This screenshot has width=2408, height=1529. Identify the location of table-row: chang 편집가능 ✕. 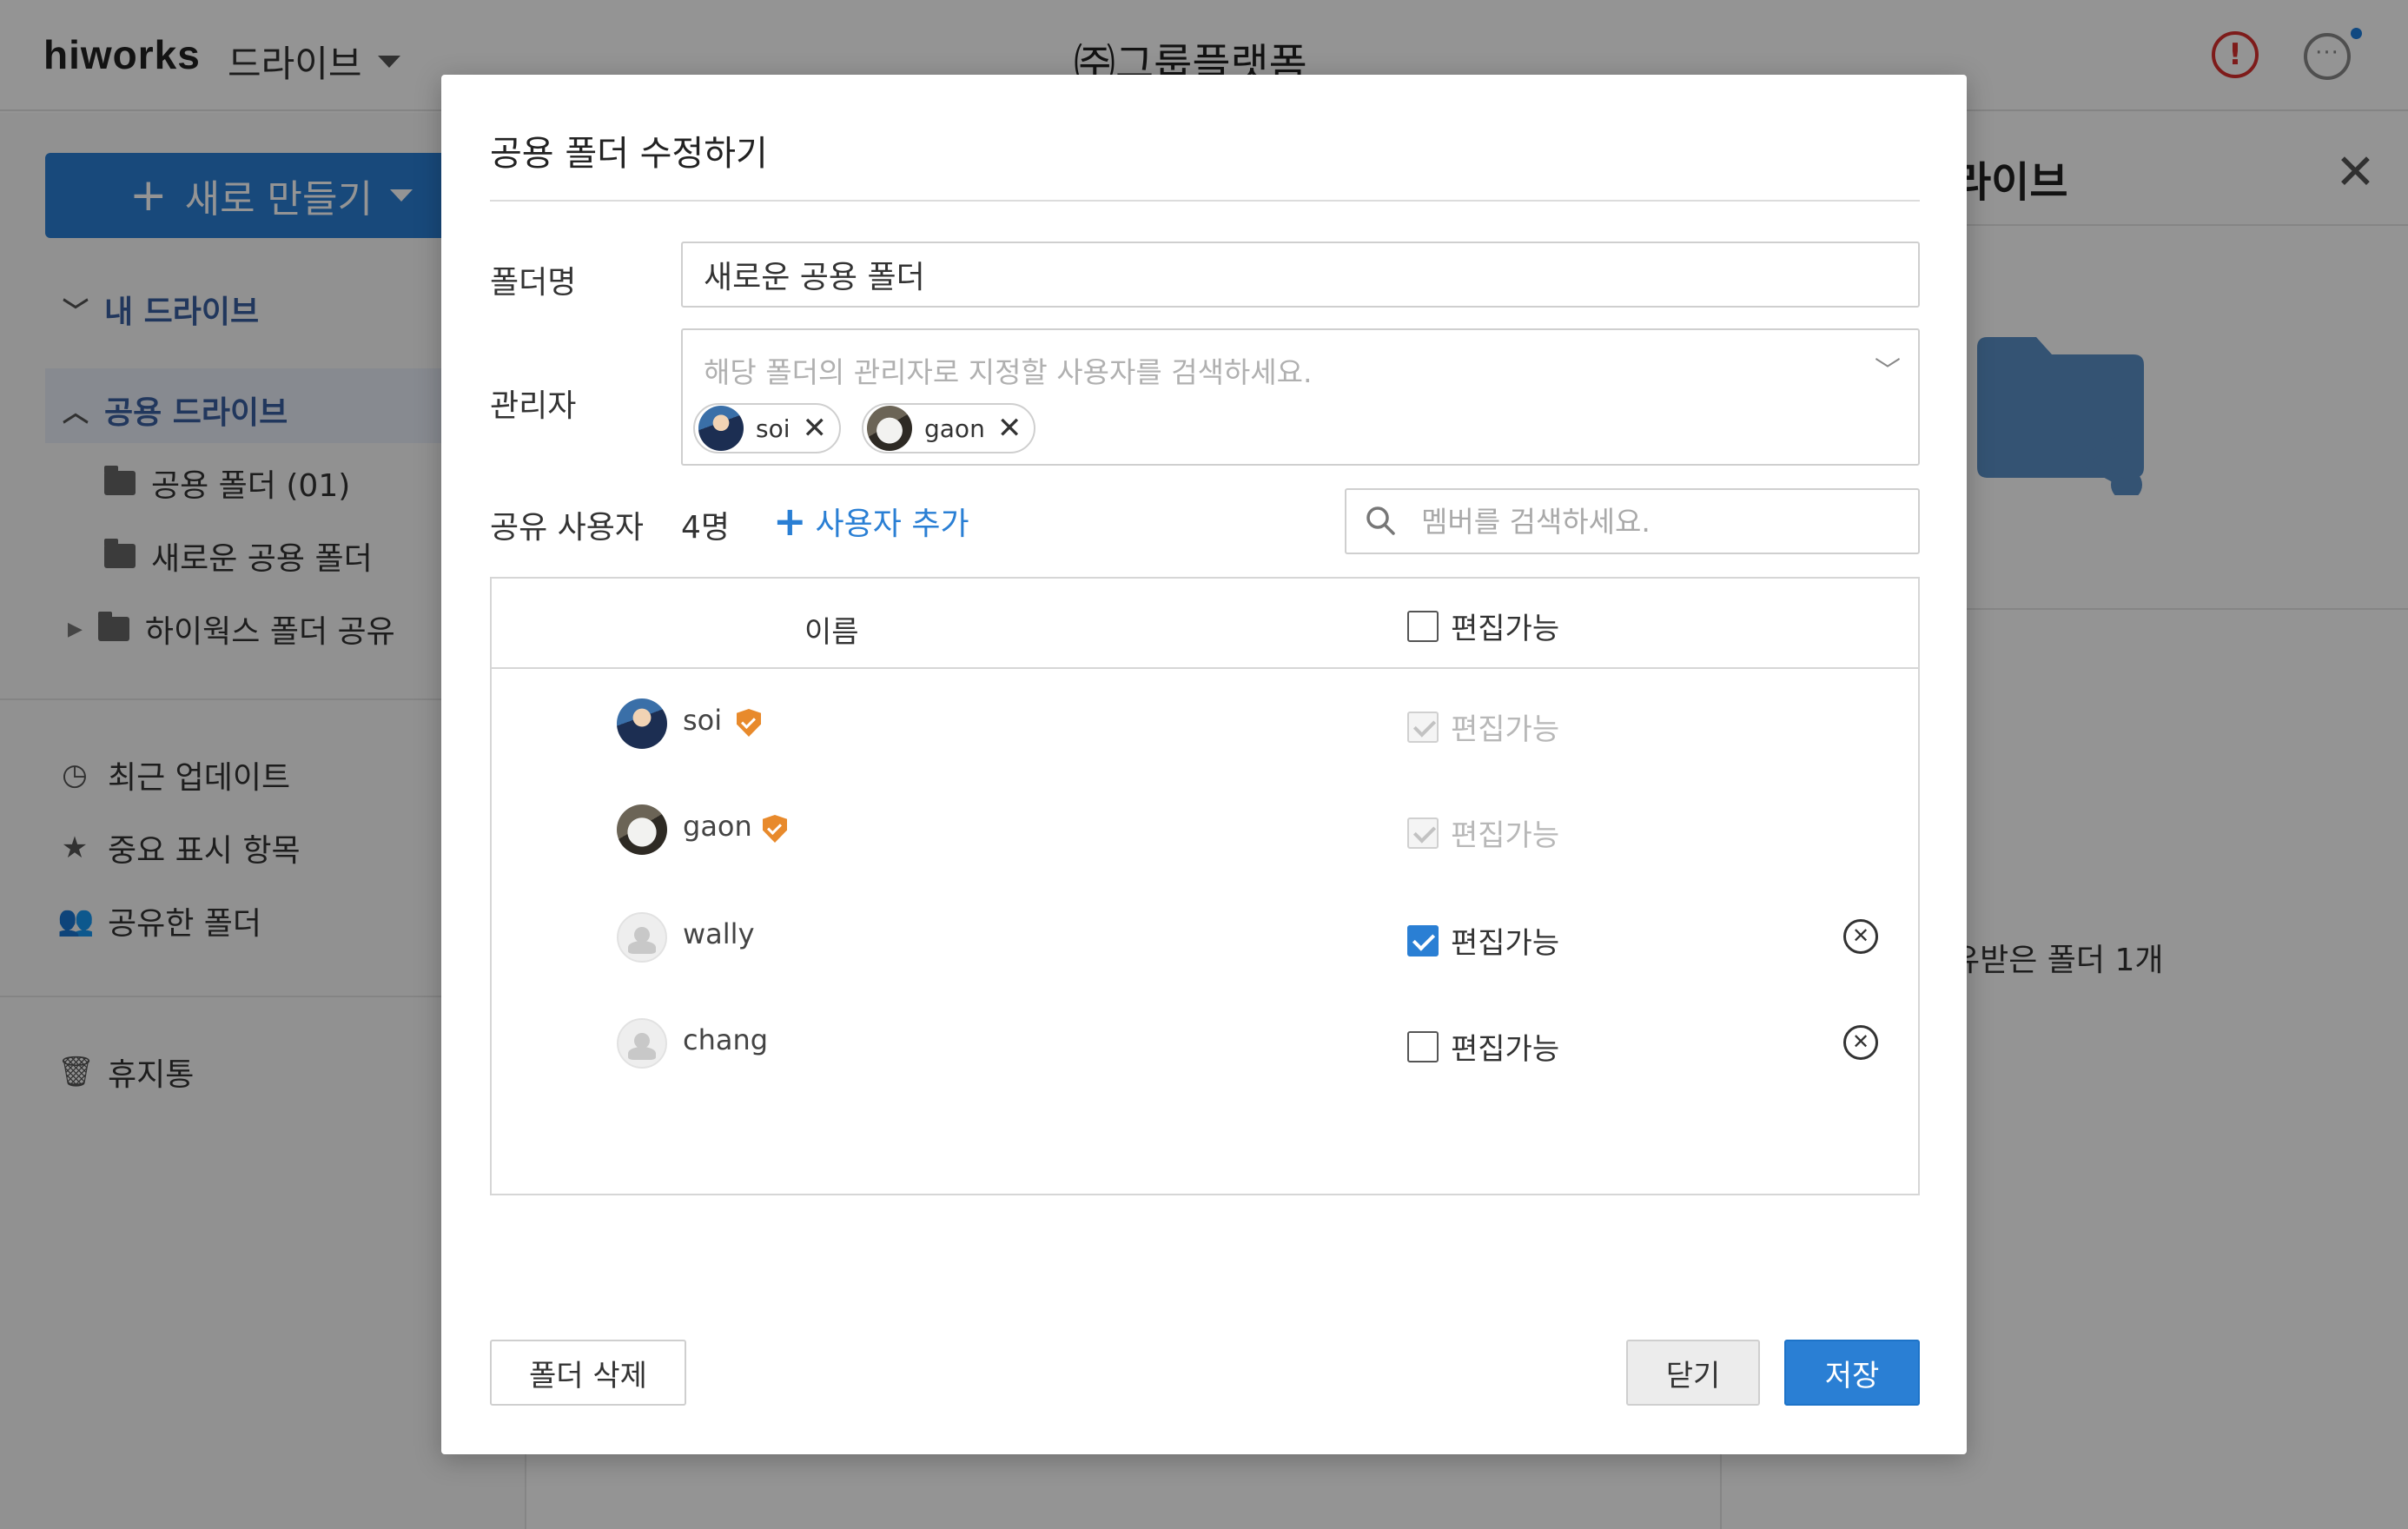
(1205, 1042).